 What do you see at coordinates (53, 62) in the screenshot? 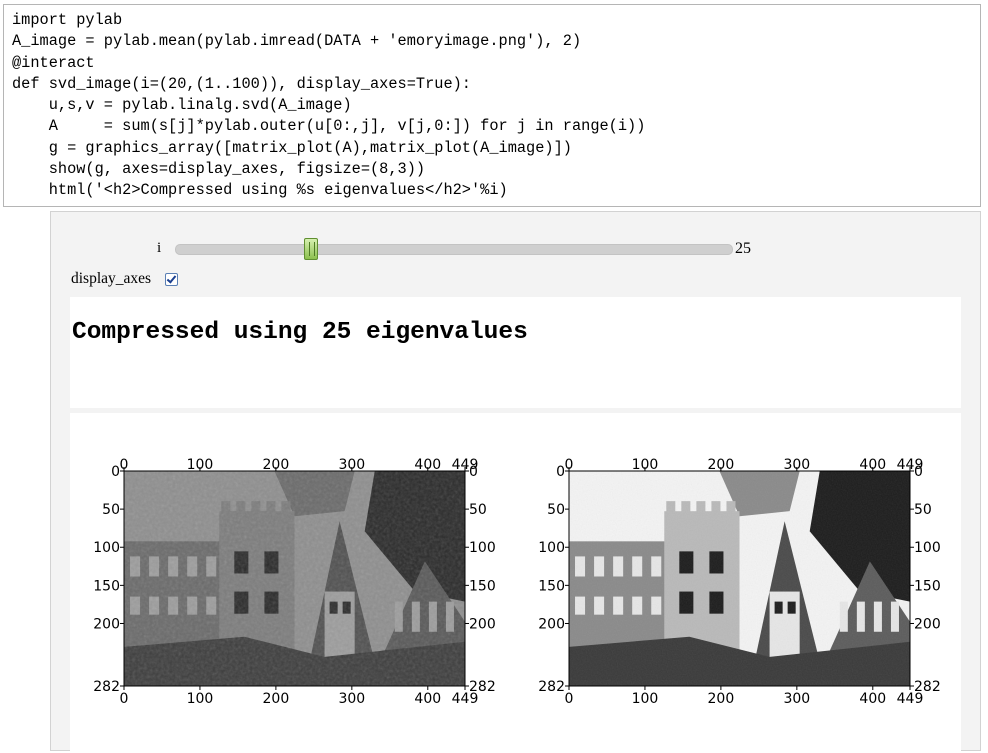
I see `code-line-3: @interact` at bounding box center [53, 62].